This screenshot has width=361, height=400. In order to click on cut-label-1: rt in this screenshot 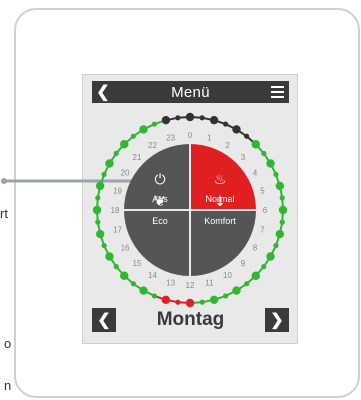, I will do `click(4, 213)`.